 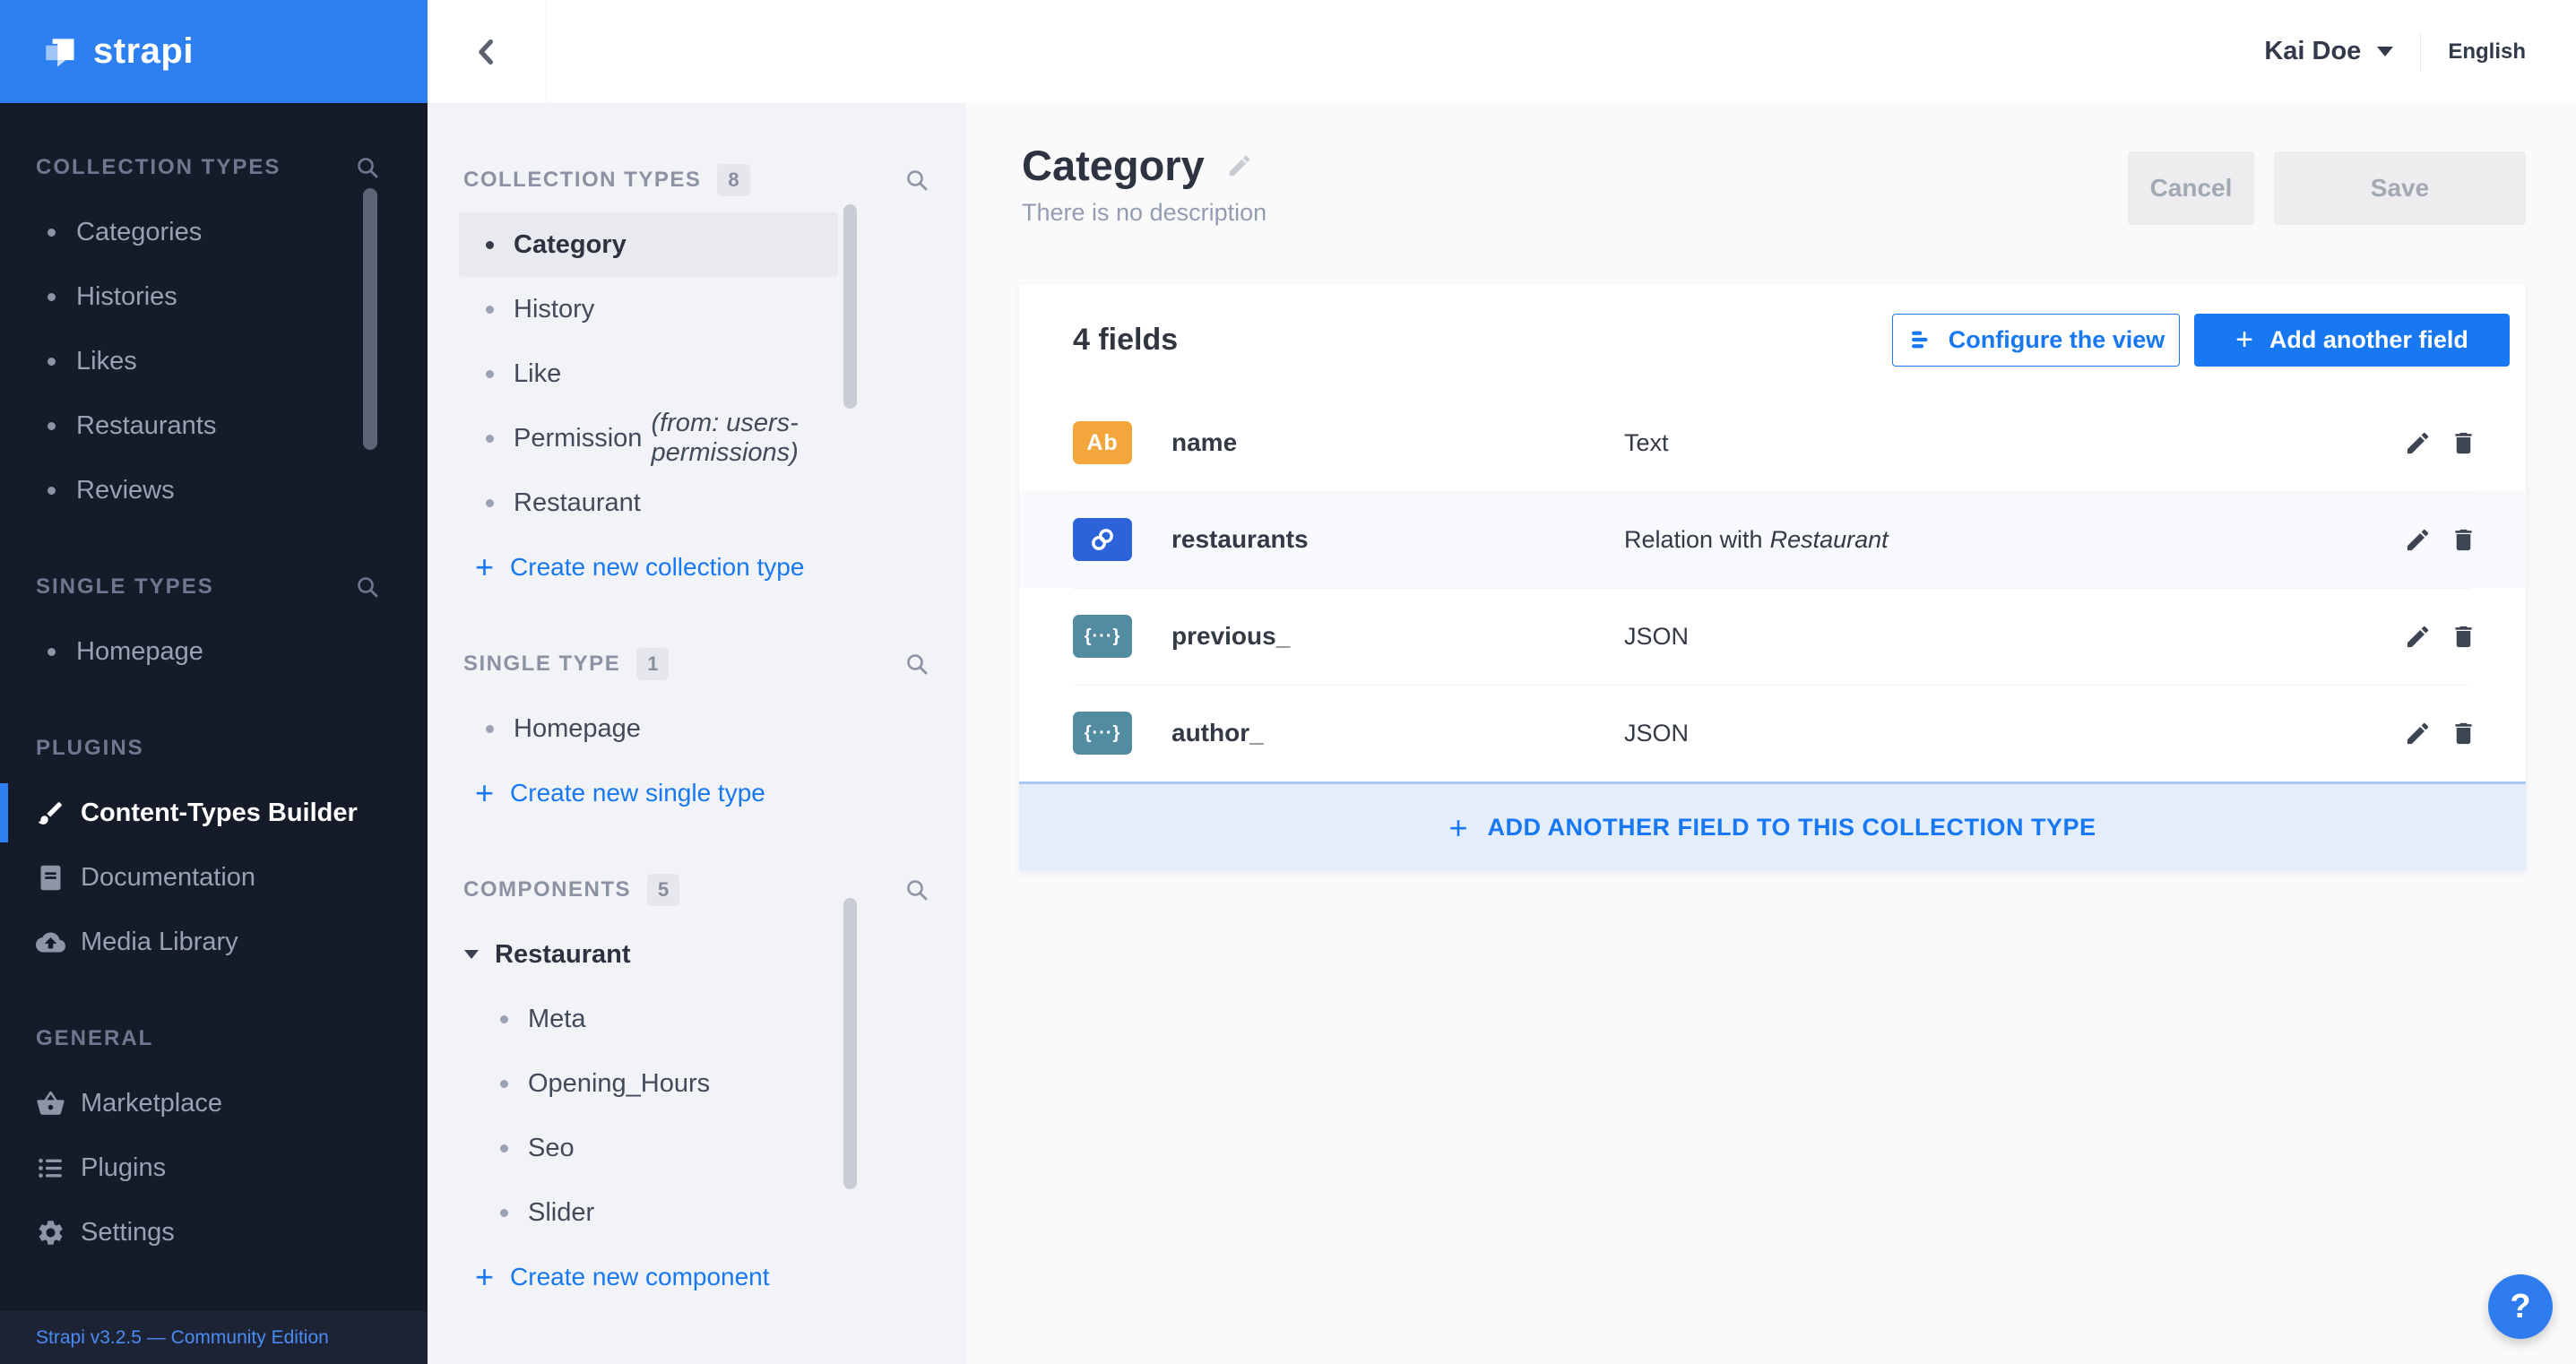 I want to click on single-type-count-badge: 1, so click(x=653, y=664).